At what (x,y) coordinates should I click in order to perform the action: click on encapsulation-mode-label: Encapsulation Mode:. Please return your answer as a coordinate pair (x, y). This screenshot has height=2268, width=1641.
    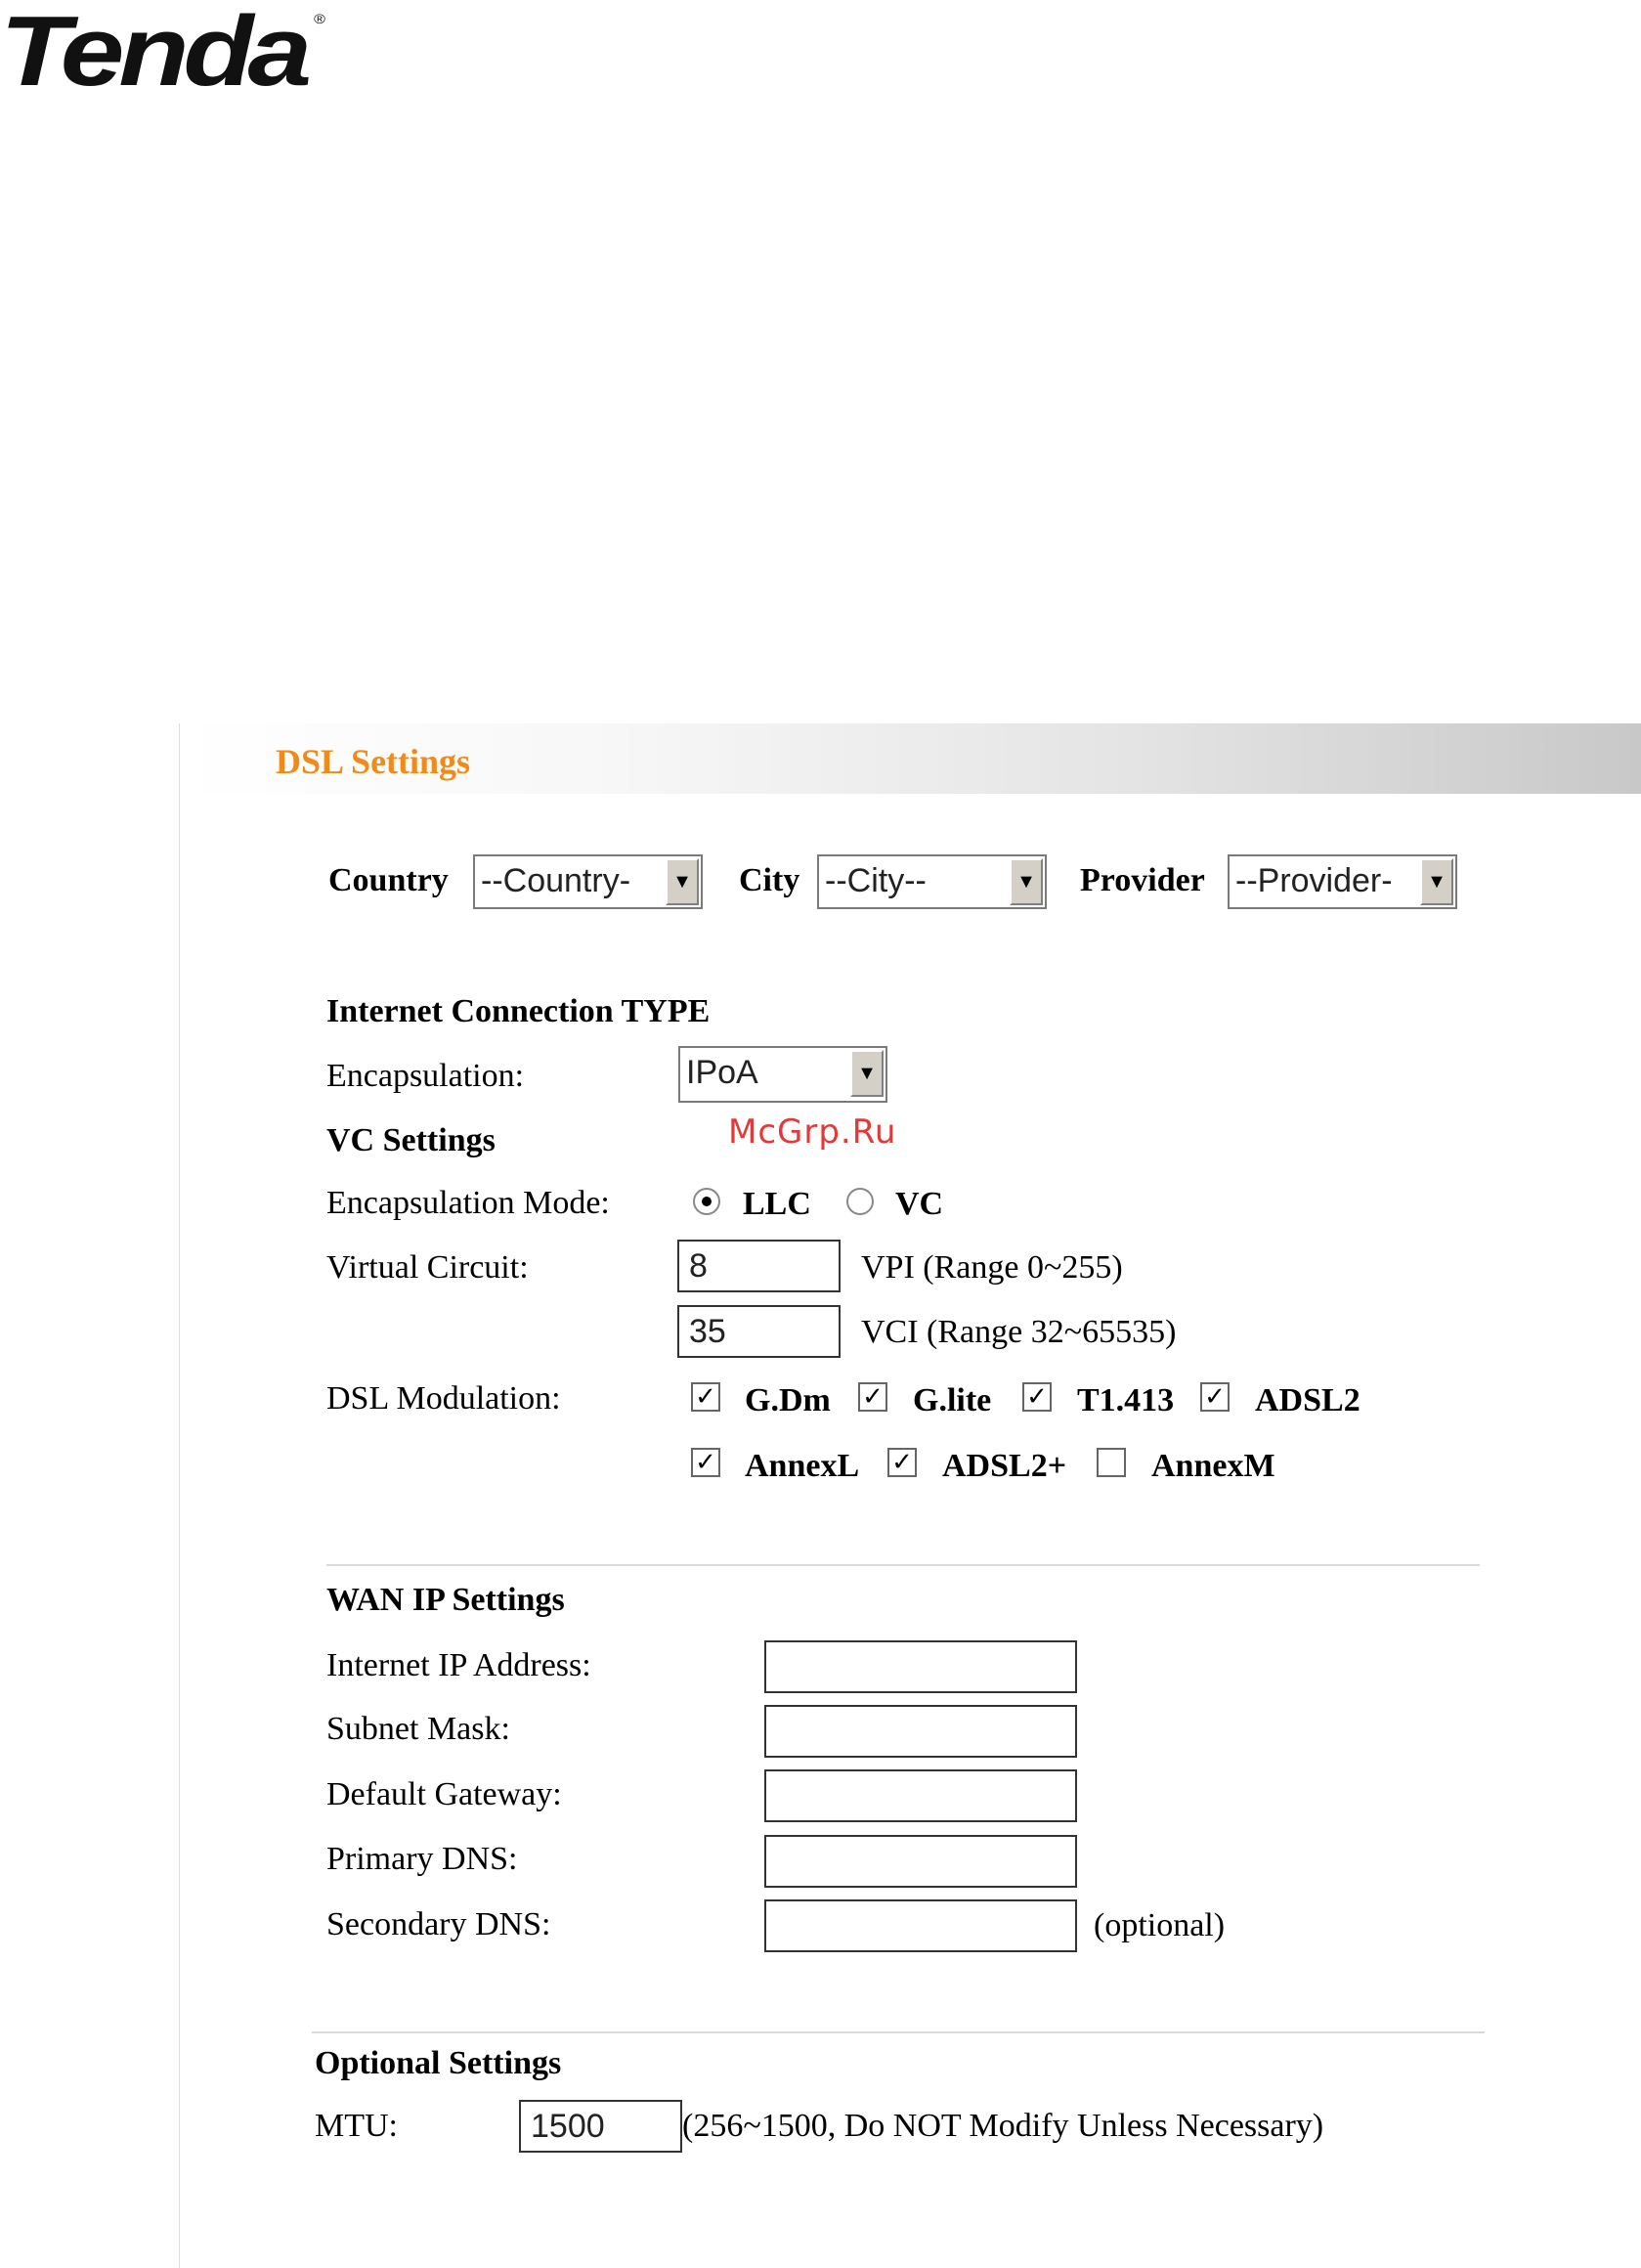
    Looking at the image, I should click on (468, 1203).